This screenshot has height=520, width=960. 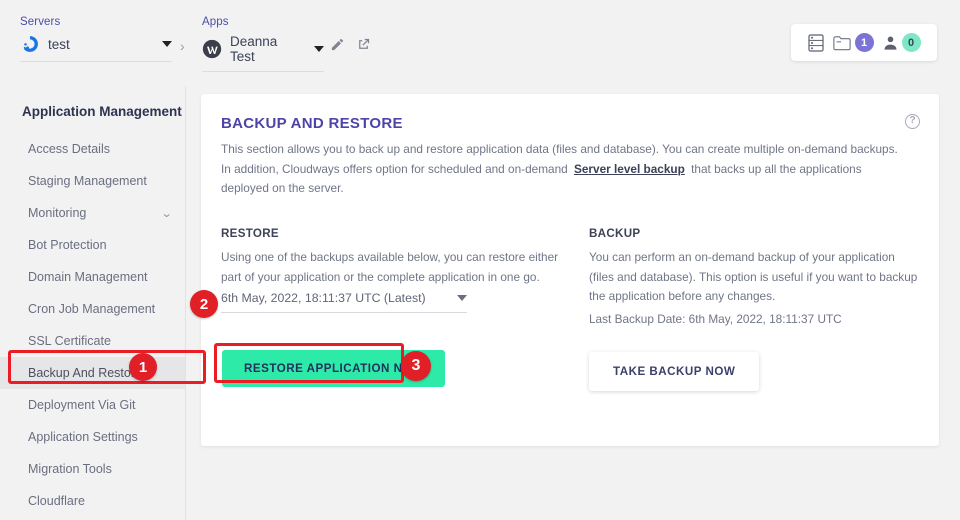 What do you see at coordinates (629, 169) in the screenshot?
I see `server-level-backup-link: Server level backup` at bounding box center [629, 169].